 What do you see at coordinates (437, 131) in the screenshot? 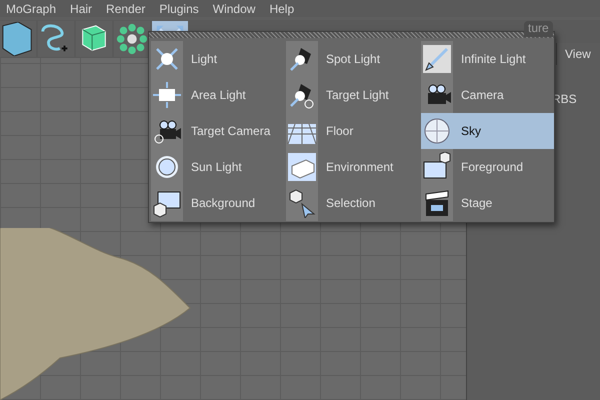
I see `sphere-icon` at bounding box center [437, 131].